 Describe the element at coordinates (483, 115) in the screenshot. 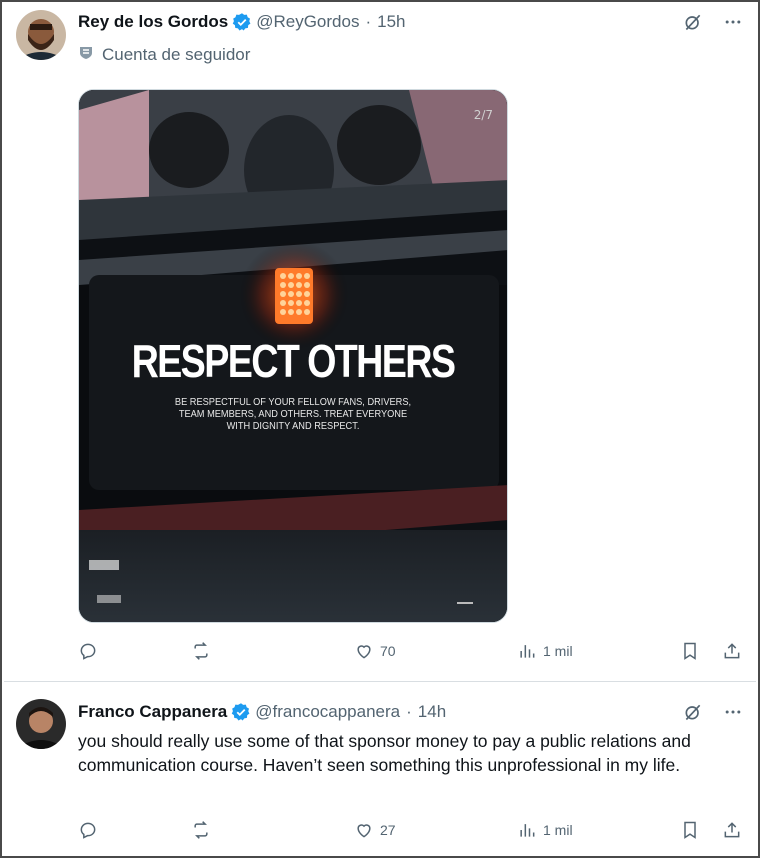

I see `image-counter: 2/7` at that location.